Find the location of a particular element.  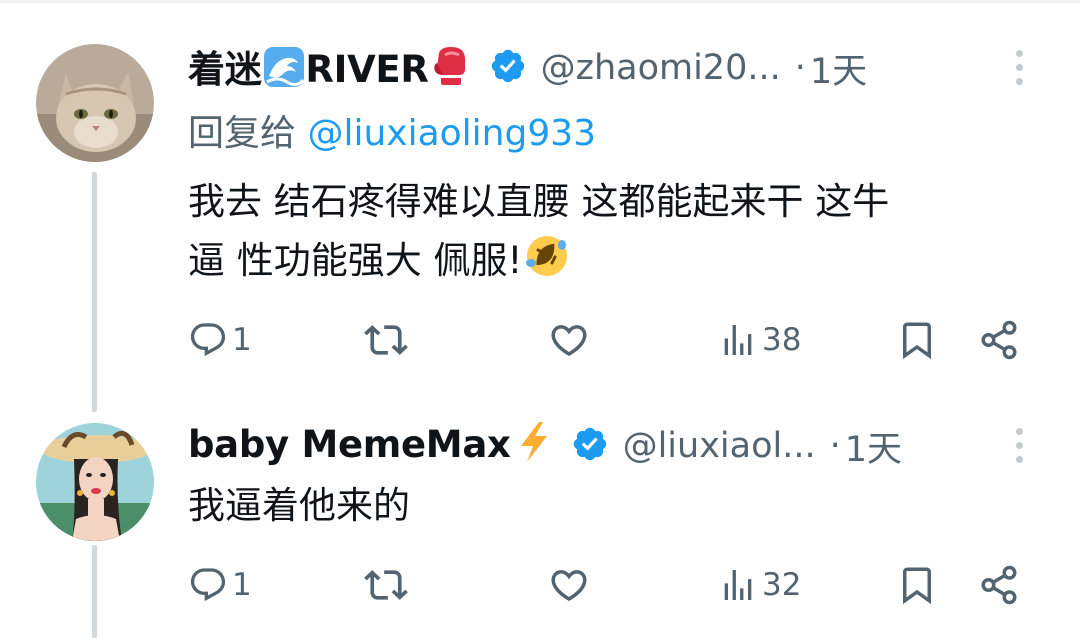

tweet-actions: 1 38 is located at coordinates (608, 340).